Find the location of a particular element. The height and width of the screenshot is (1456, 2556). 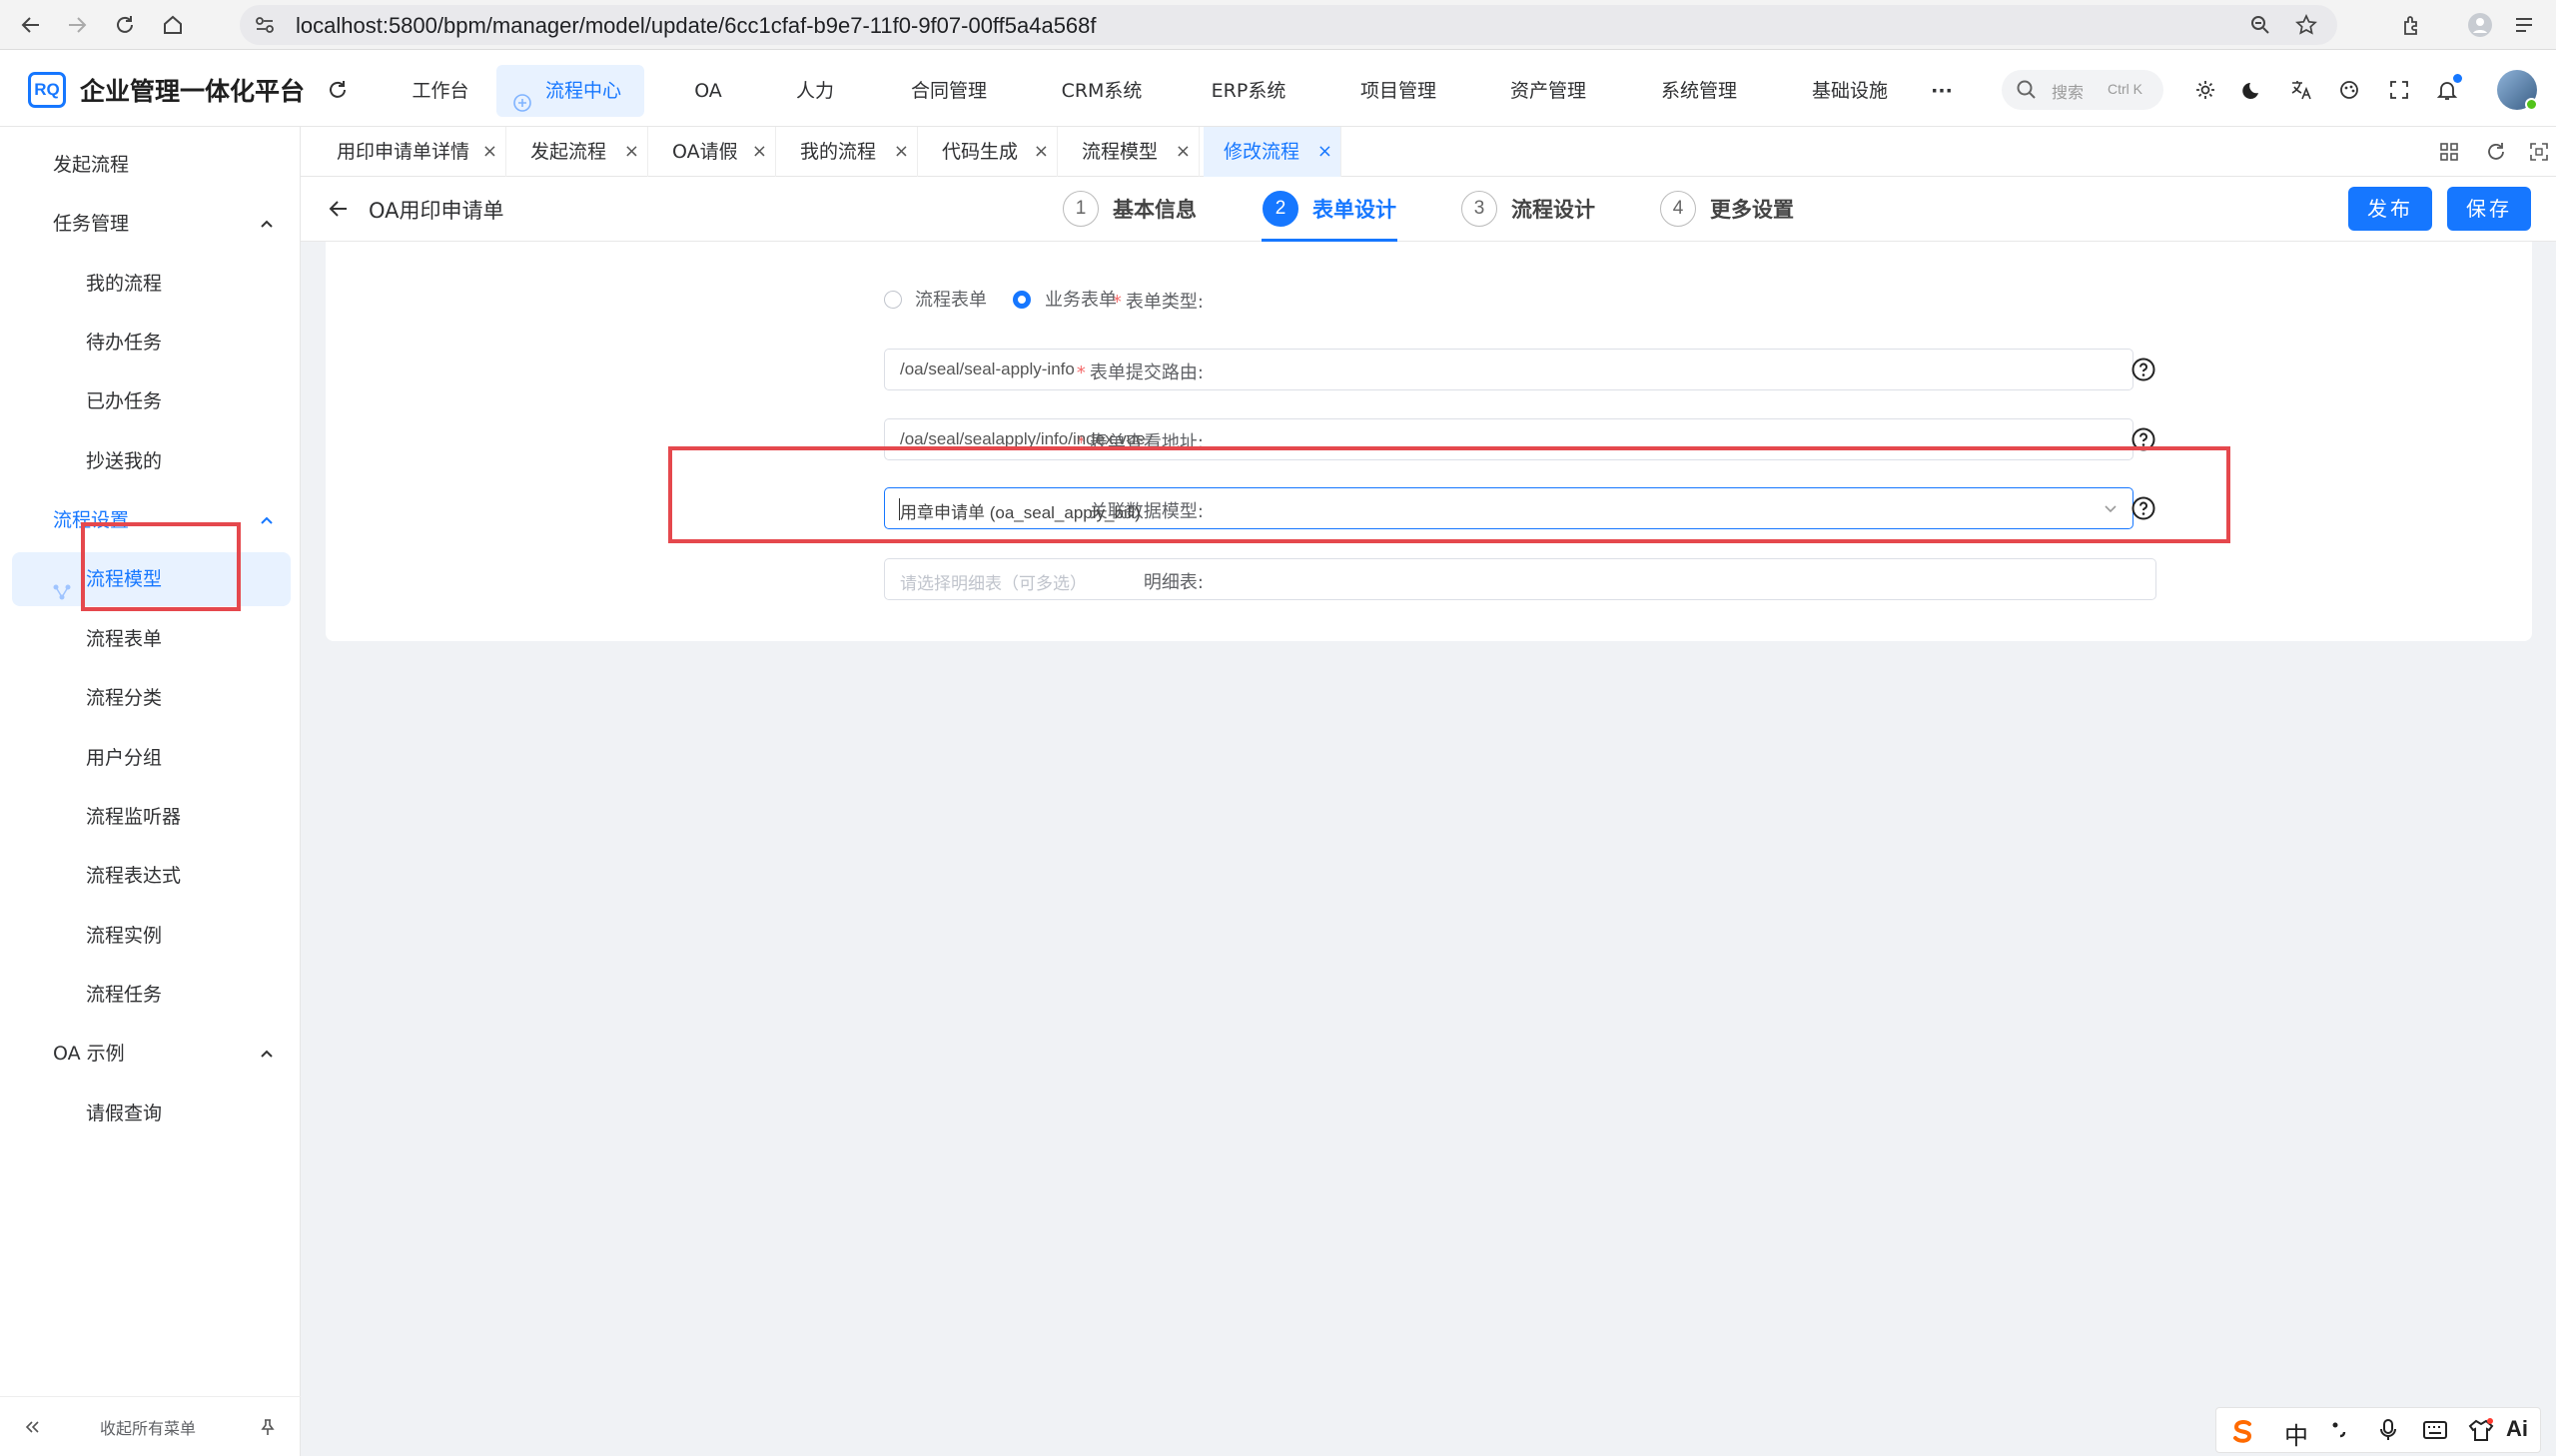

skin-shirt-icon is located at coordinates (2481, 1432).